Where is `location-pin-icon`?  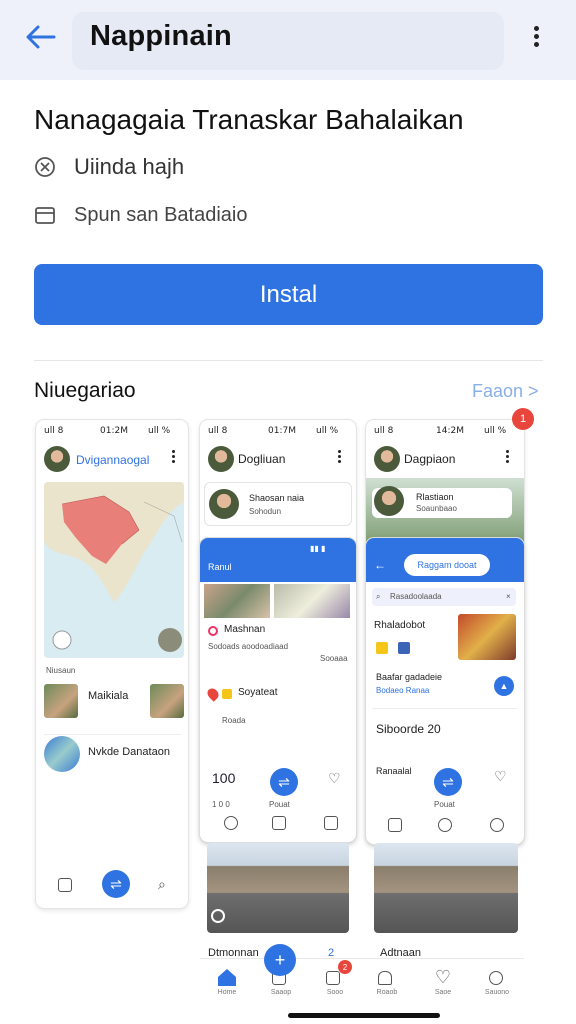
location-pin-icon is located at coordinates (213, 694).